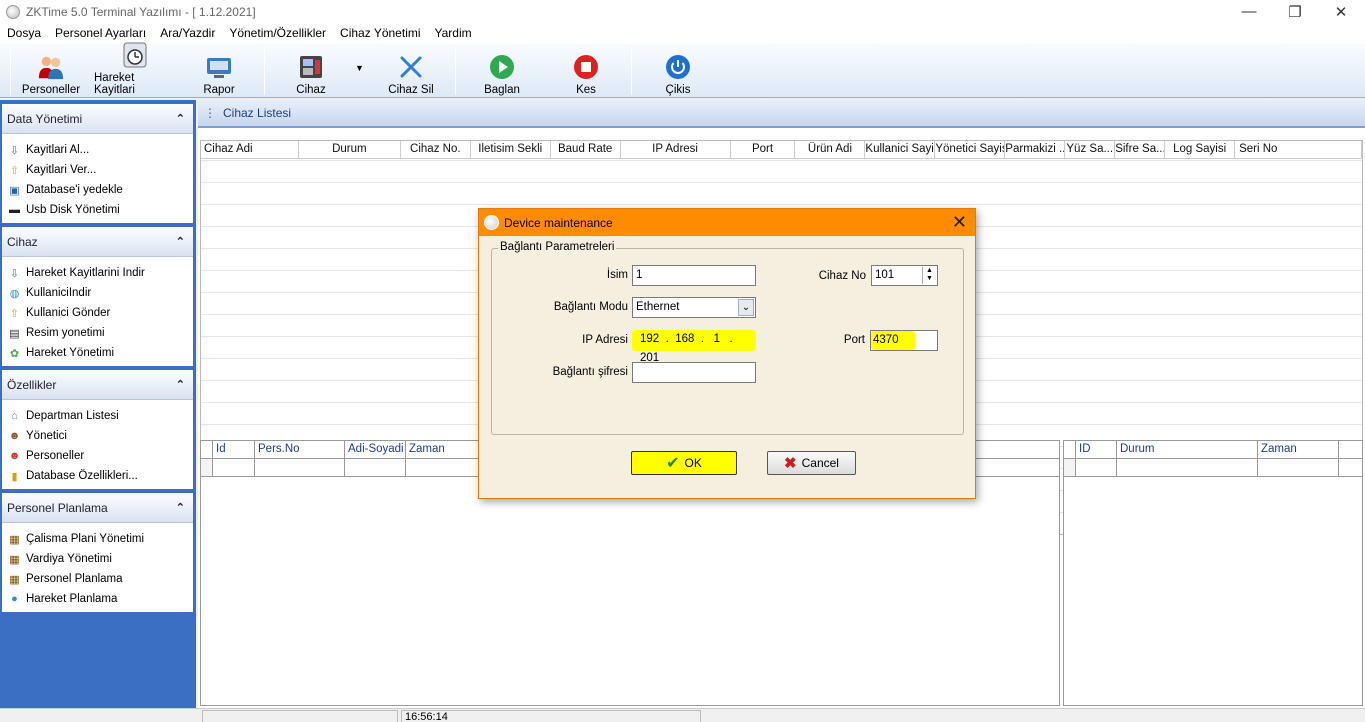 The image size is (1365, 722). Describe the element at coordinates (1249, 11) in the screenshot. I see `minimize-button: —` at that location.